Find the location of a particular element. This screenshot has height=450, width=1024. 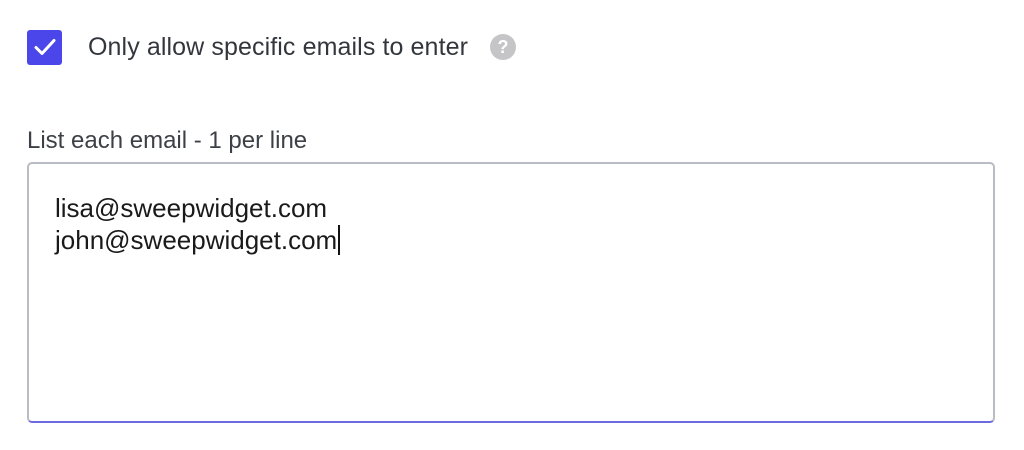

email-line-text: lisa@sweepwidget.com is located at coordinates (191, 208).